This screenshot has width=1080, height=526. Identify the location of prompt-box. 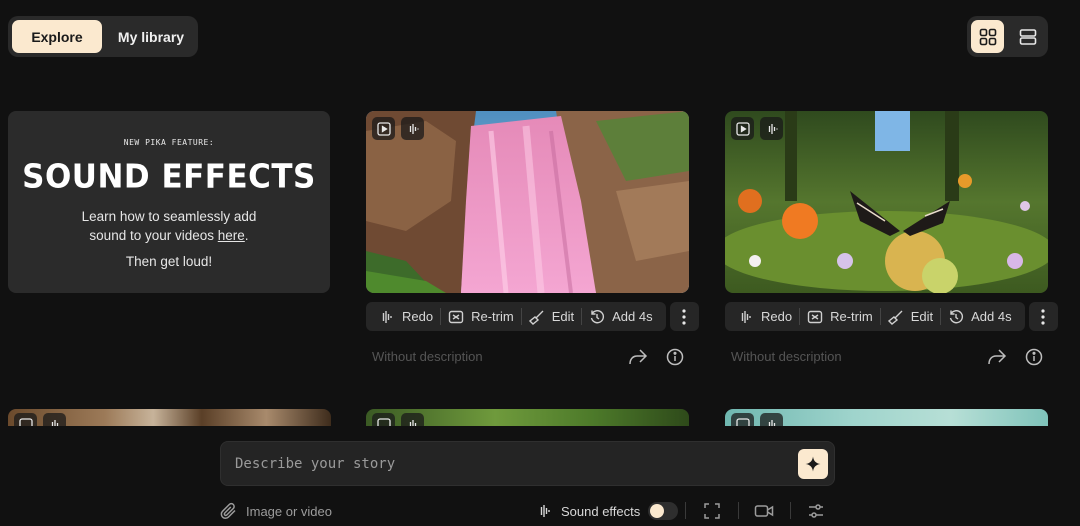
(527, 463).